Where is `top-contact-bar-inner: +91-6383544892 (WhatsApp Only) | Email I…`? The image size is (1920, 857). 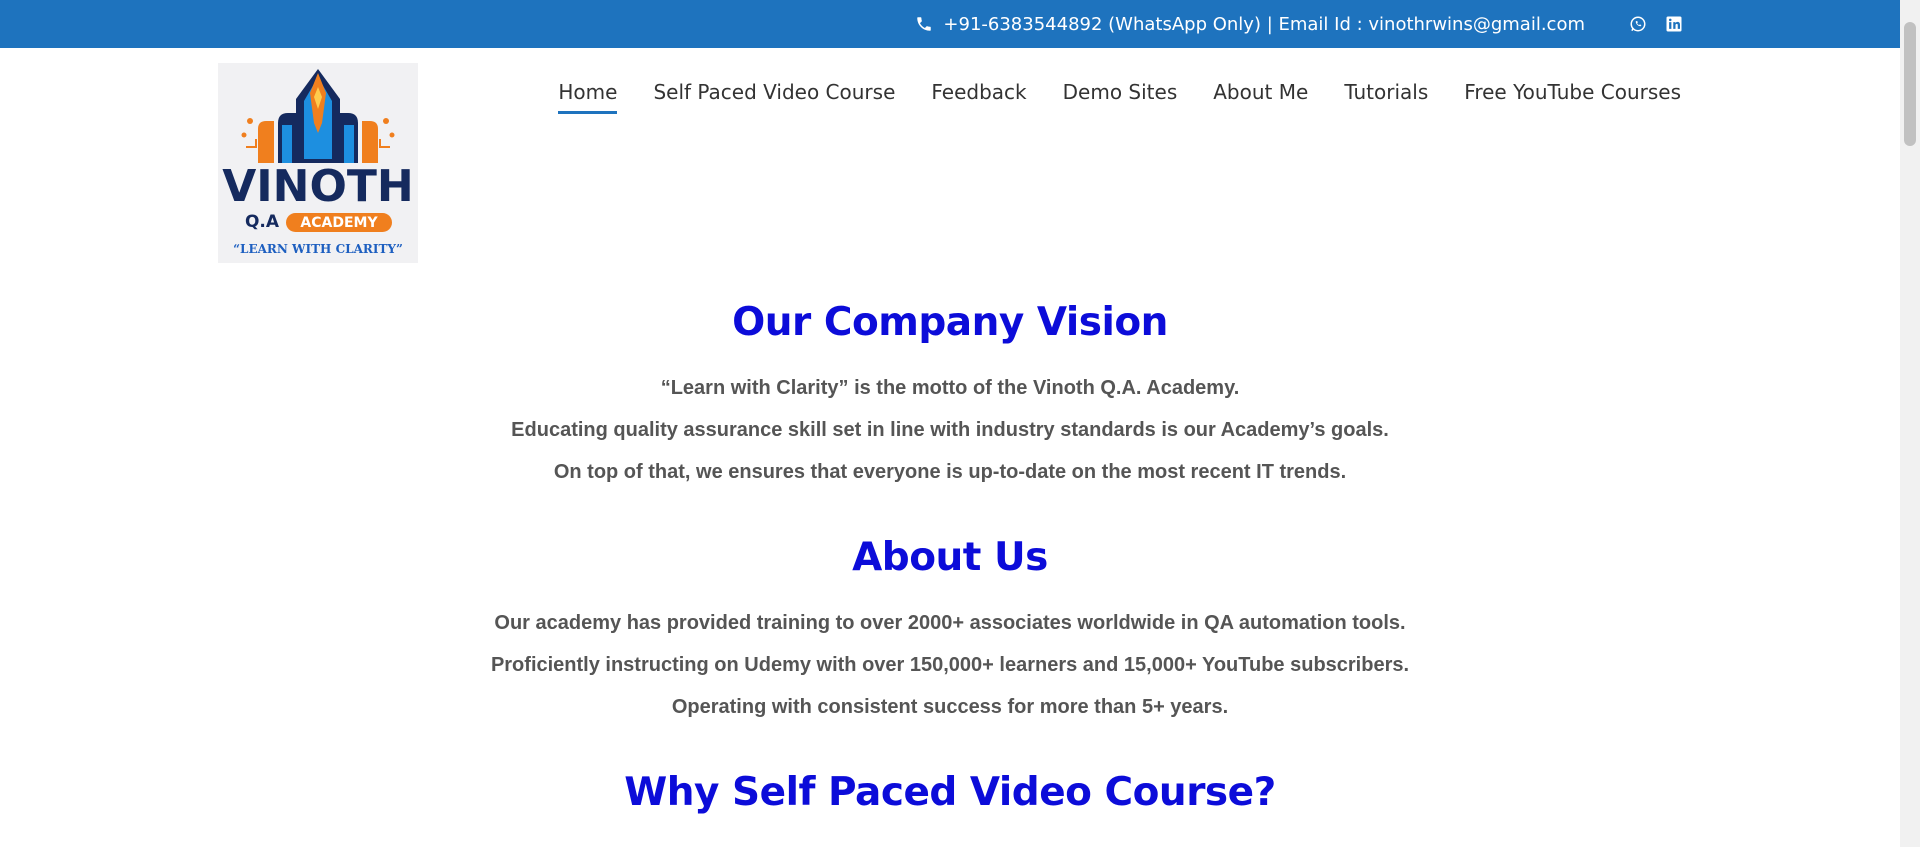
top-contact-bar-inner: +91-6383544892 (WhatsApp Only) | Email I… is located at coordinates (1299, 24).